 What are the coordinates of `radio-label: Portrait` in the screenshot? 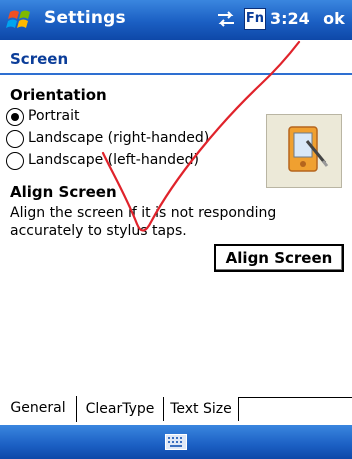 It's located at (54, 116).